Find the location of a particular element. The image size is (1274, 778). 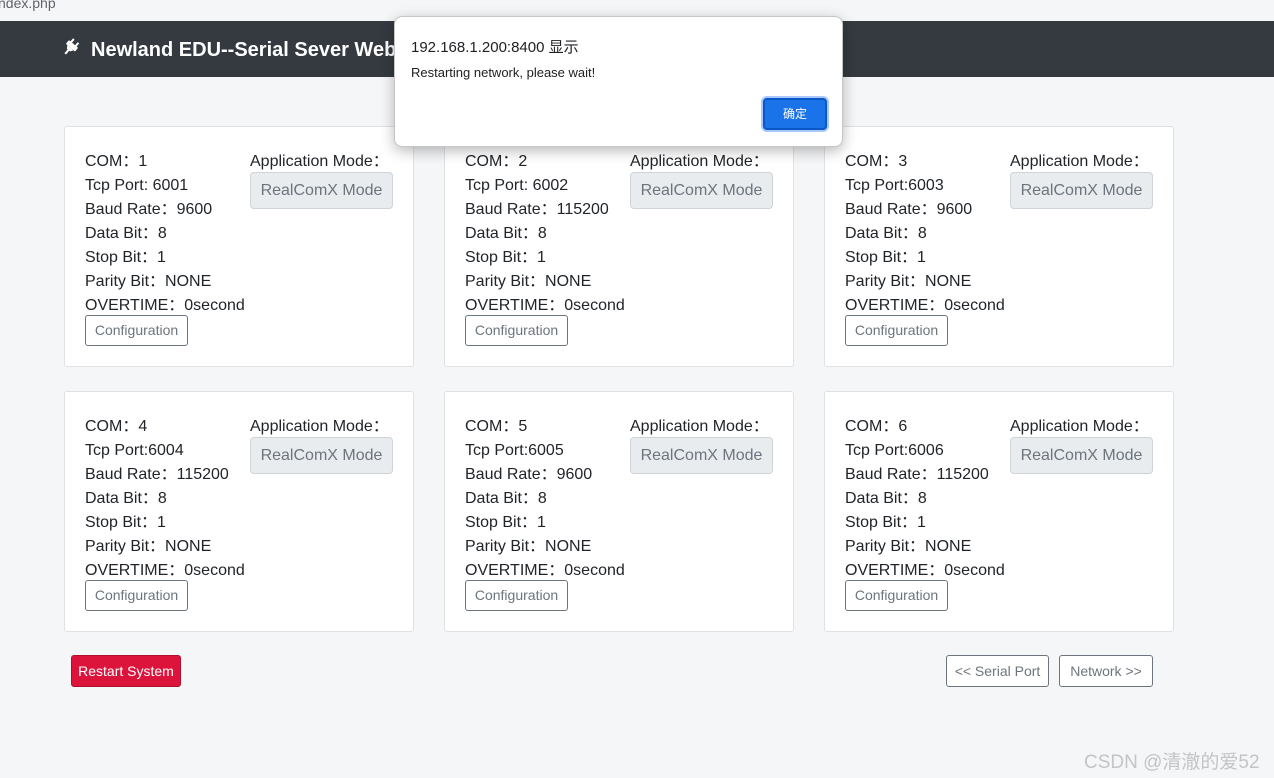

com-number: COM：1 is located at coordinates (116, 161).